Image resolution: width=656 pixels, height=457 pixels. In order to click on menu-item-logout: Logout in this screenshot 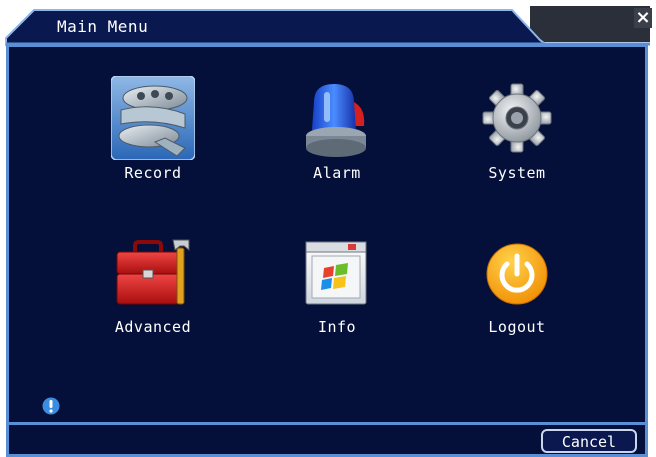, I will do `click(517, 288)`.